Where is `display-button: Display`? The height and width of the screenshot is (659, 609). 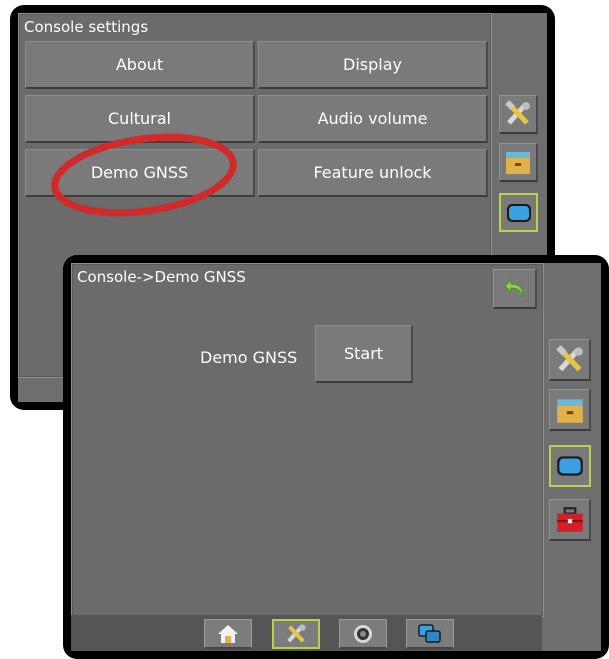 display-button: Display is located at coordinates (373, 65).